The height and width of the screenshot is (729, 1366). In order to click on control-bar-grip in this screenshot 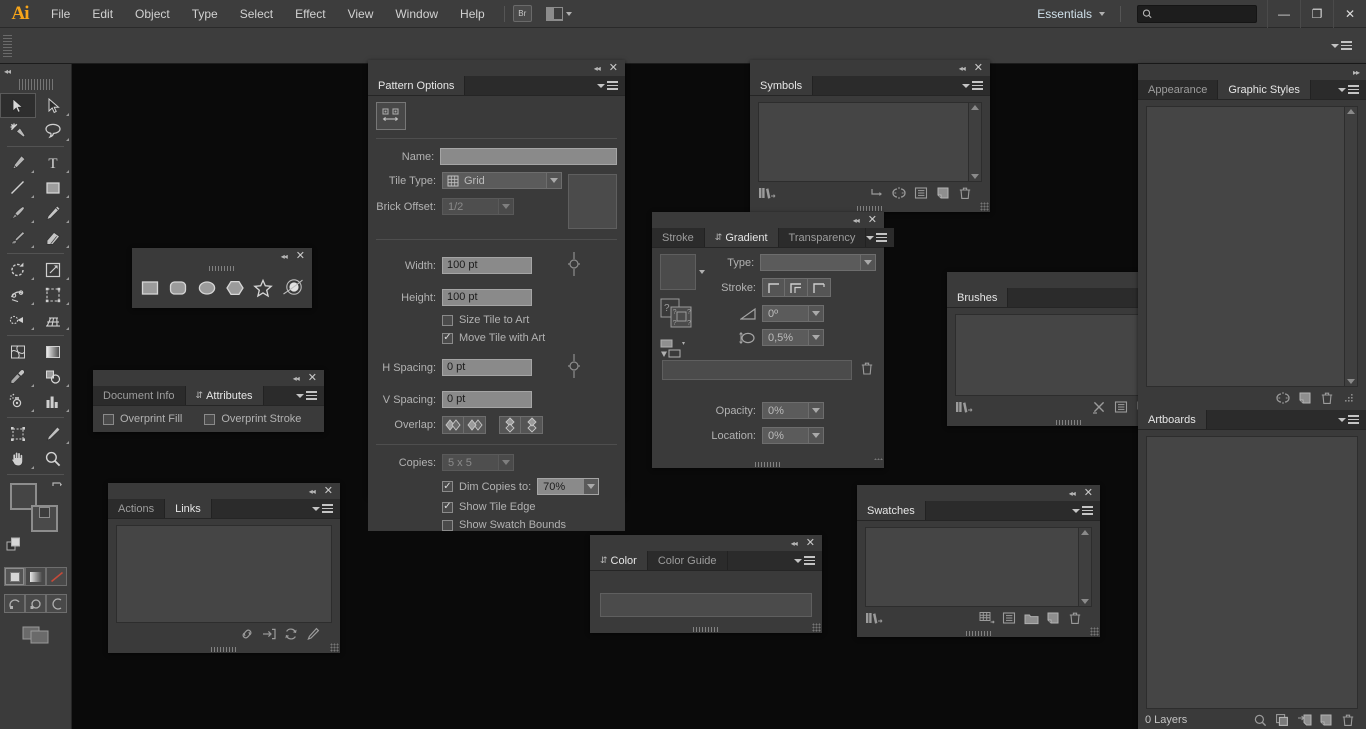, I will do `click(7, 45)`.